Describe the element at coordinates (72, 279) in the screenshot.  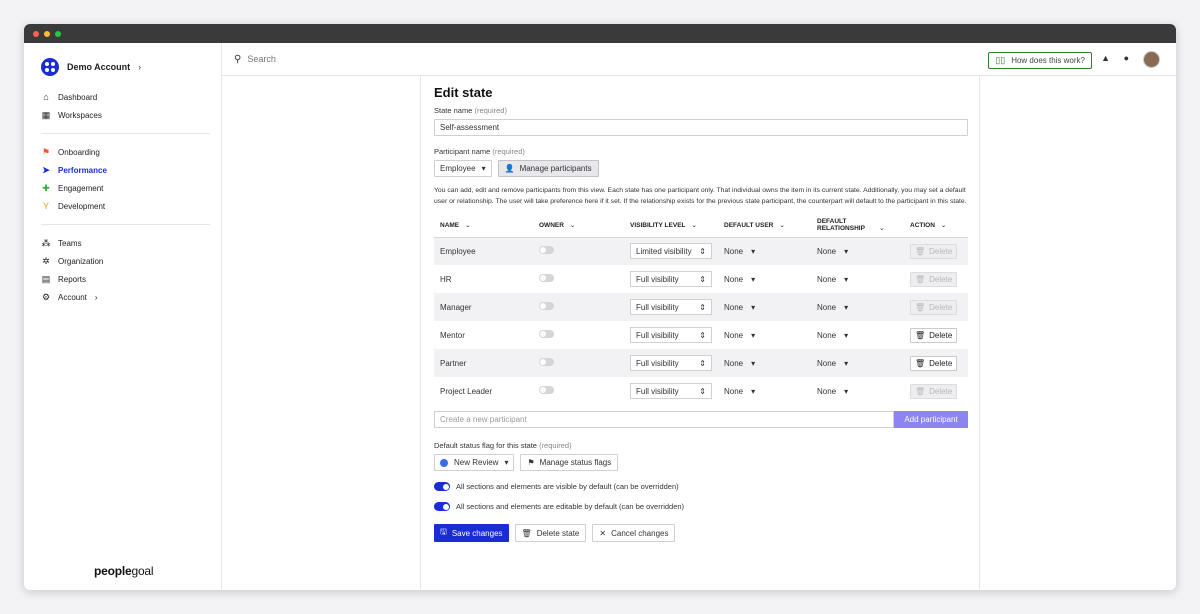
I see `sidebar-item-label: Reports` at that location.